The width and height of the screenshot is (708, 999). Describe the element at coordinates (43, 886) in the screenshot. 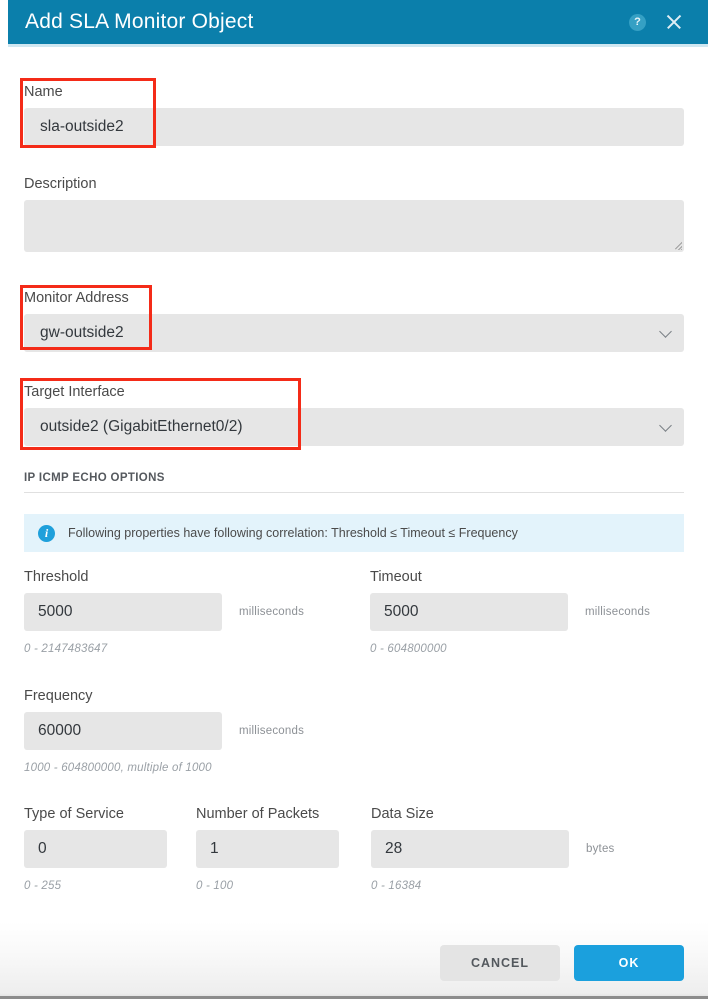

I see `type-of-service-hint: 0 - 255` at that location.